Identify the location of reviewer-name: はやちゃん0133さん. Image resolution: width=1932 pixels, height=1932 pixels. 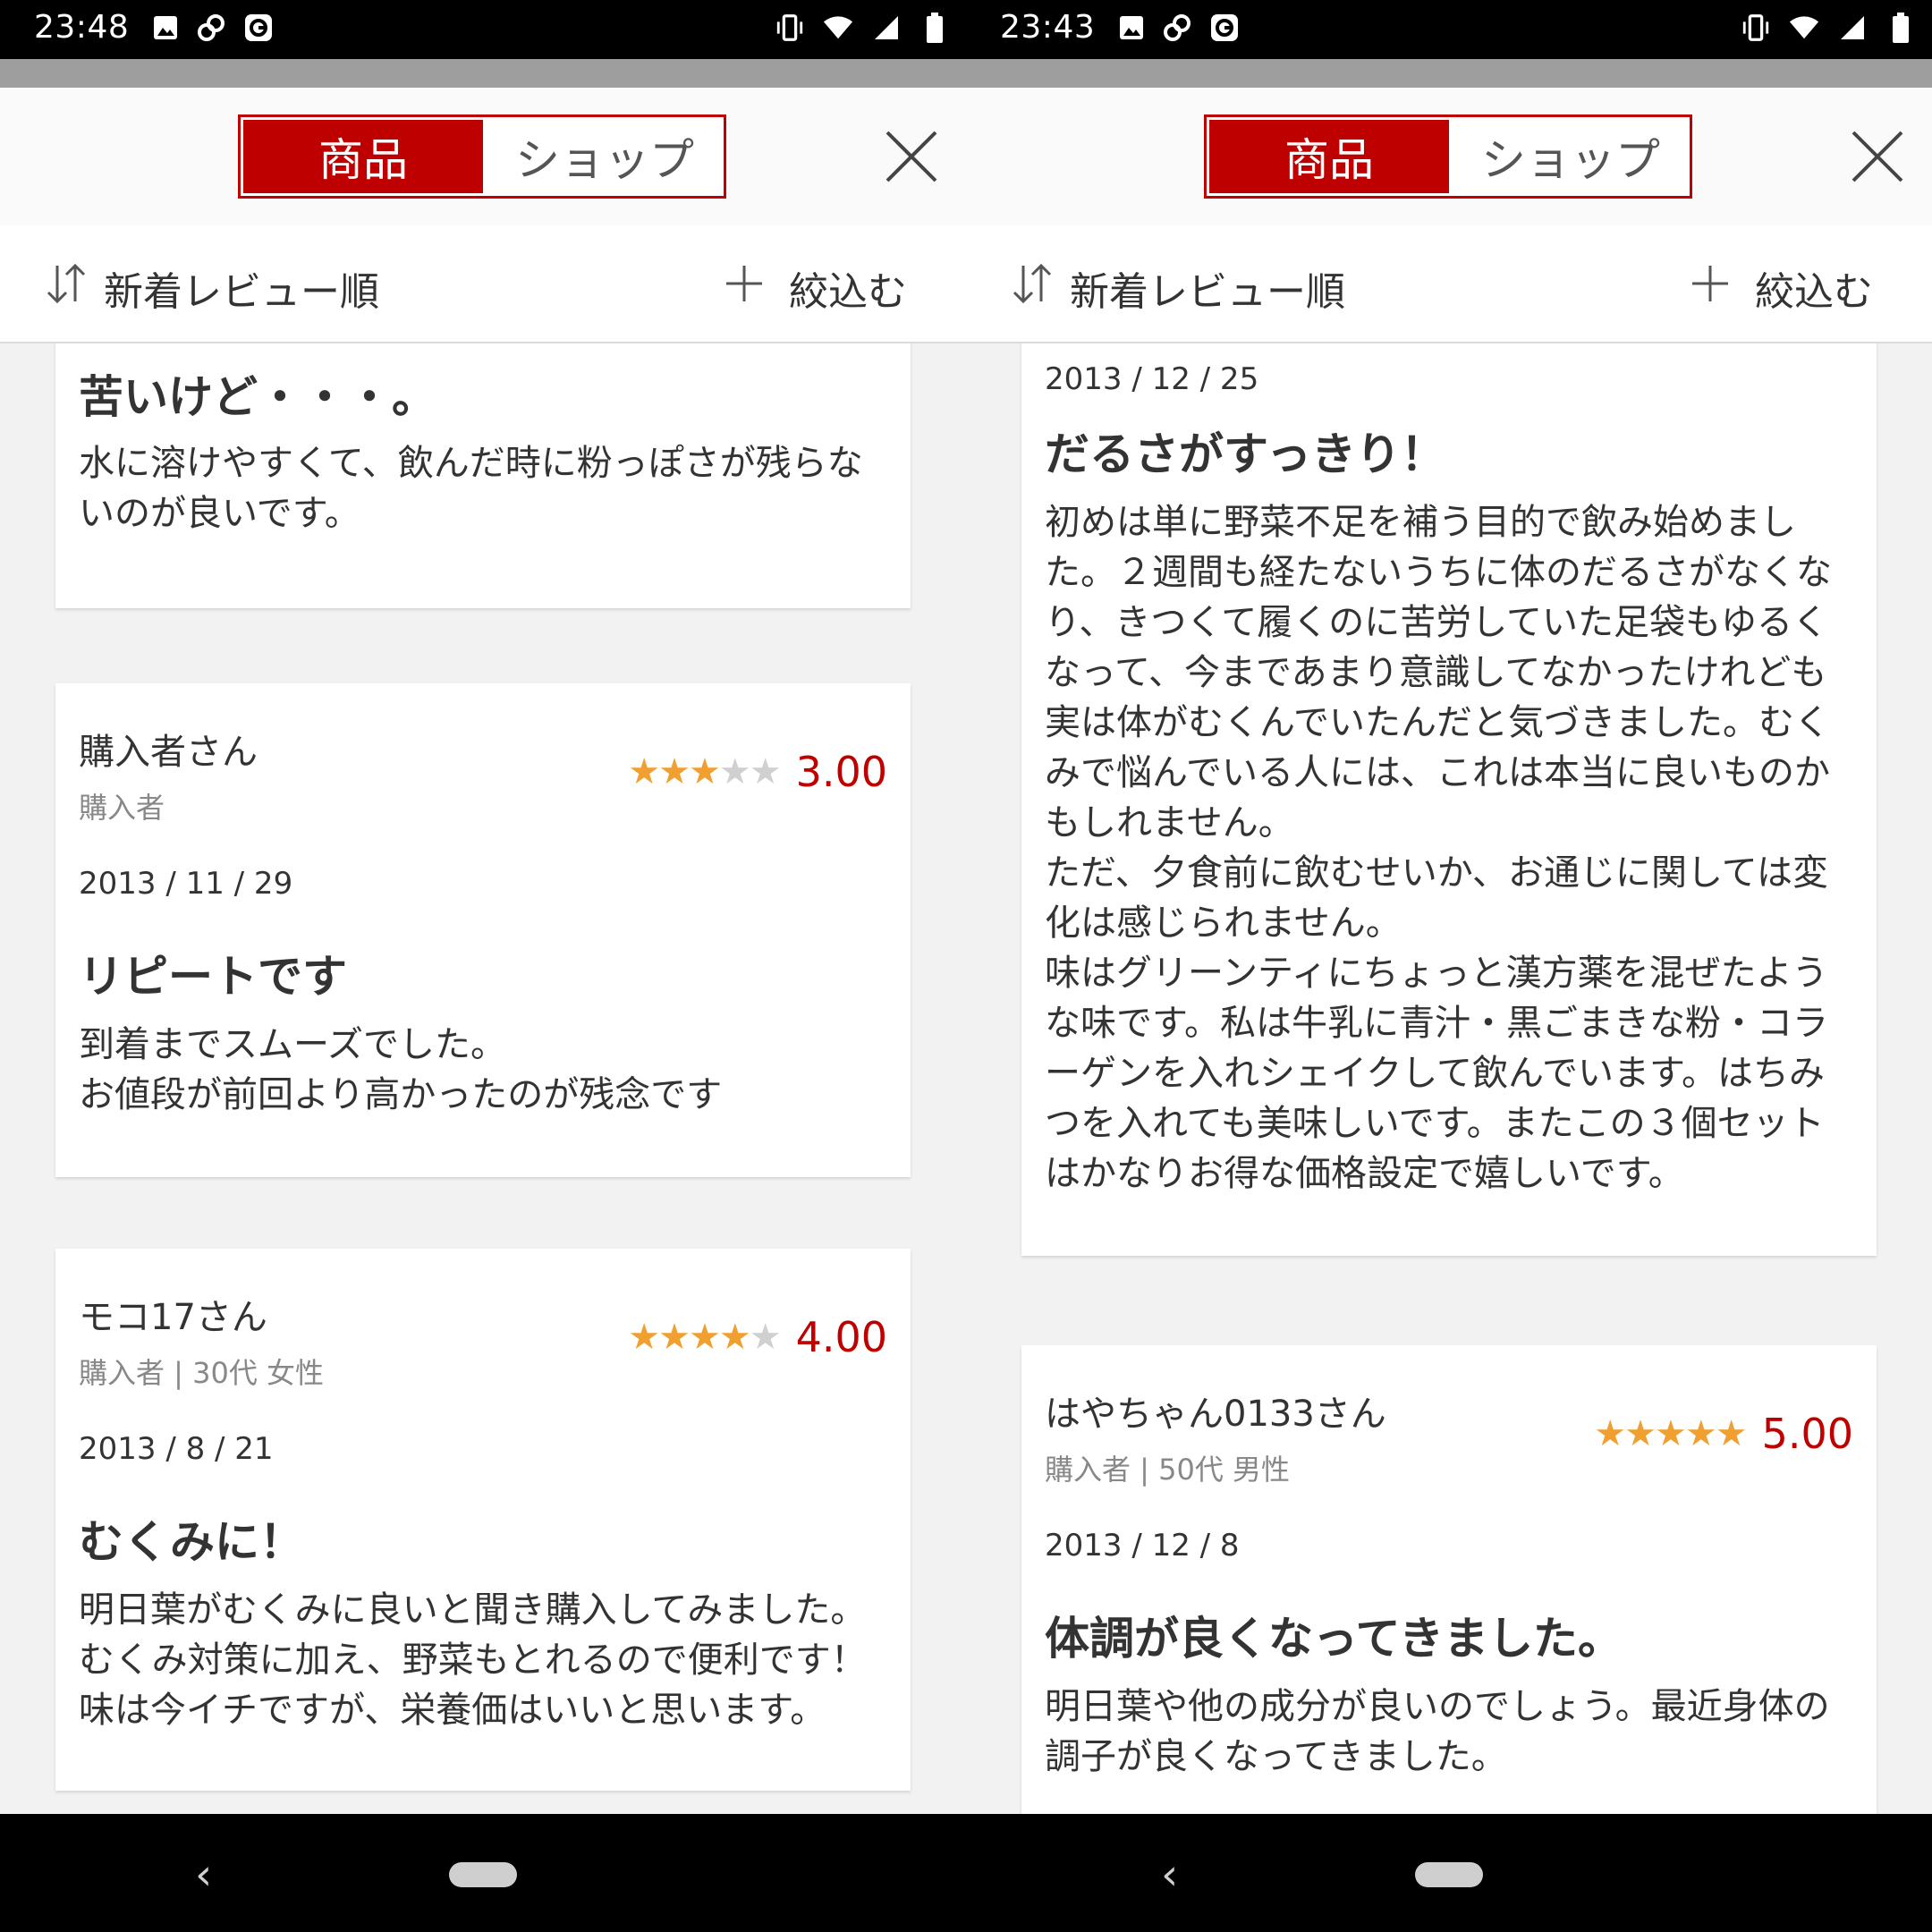
(1215, 1414).